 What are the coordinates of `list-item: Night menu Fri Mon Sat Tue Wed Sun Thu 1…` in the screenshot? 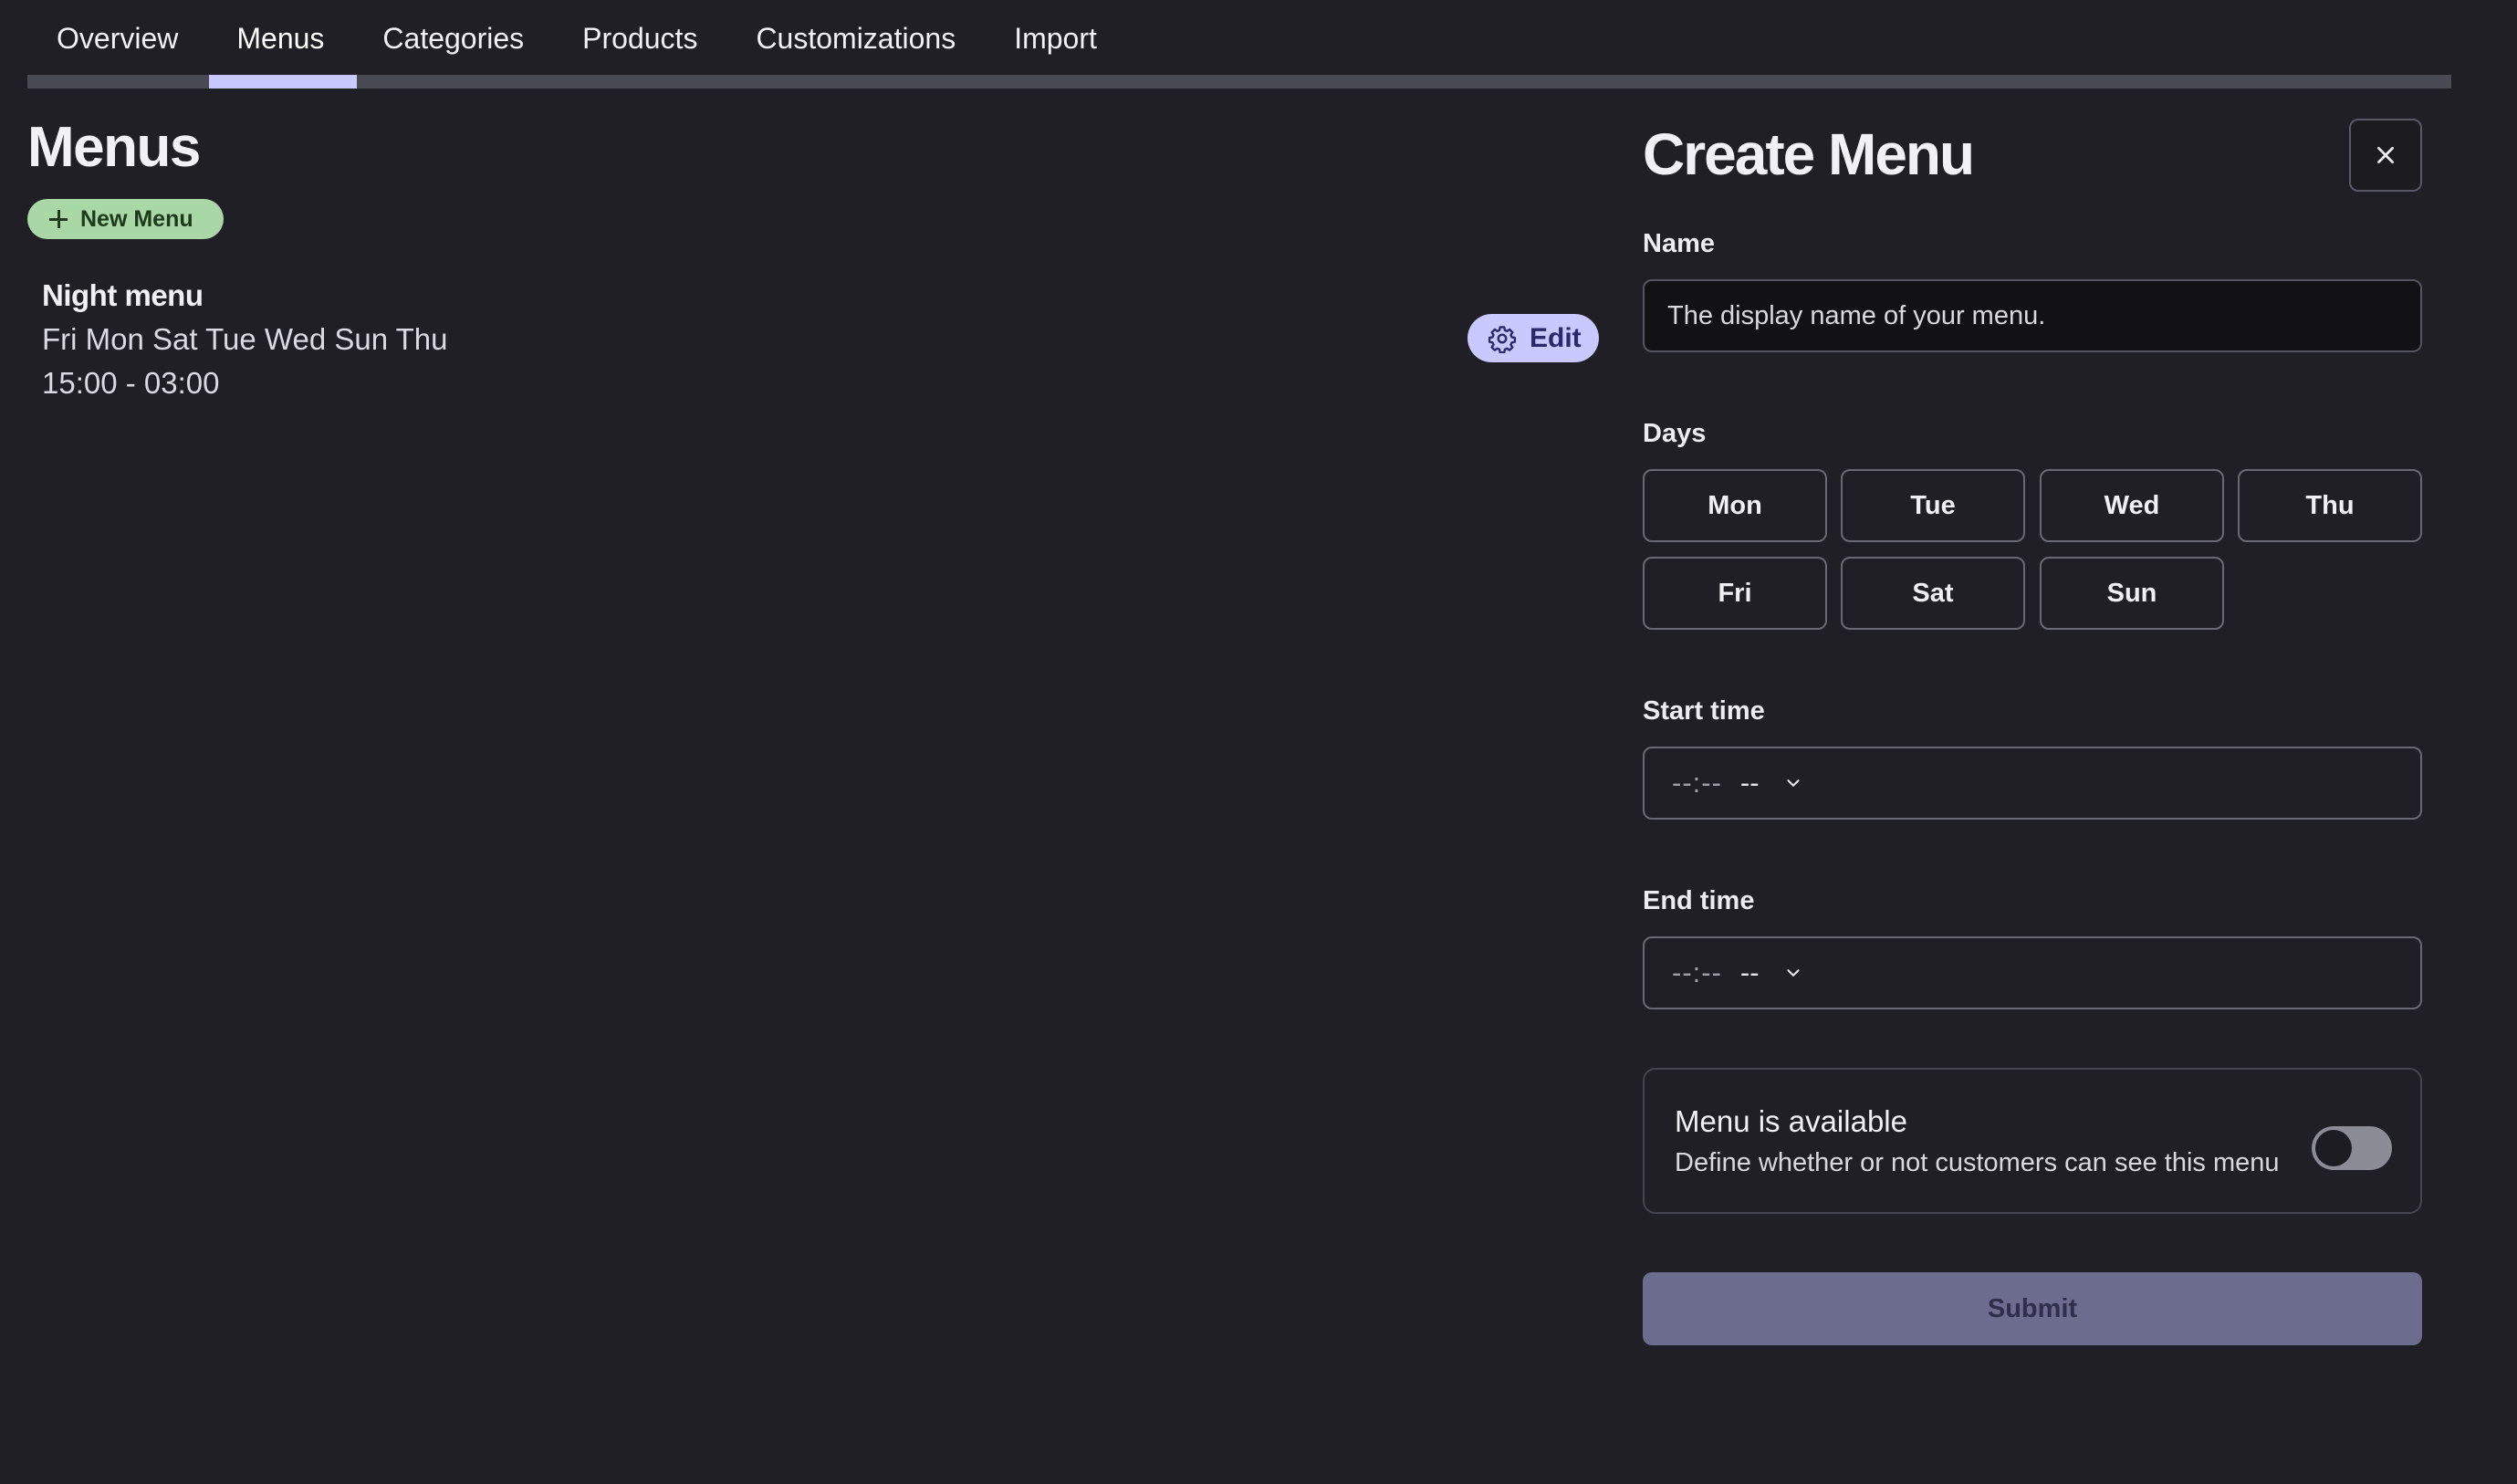 It's located at (245, 339).